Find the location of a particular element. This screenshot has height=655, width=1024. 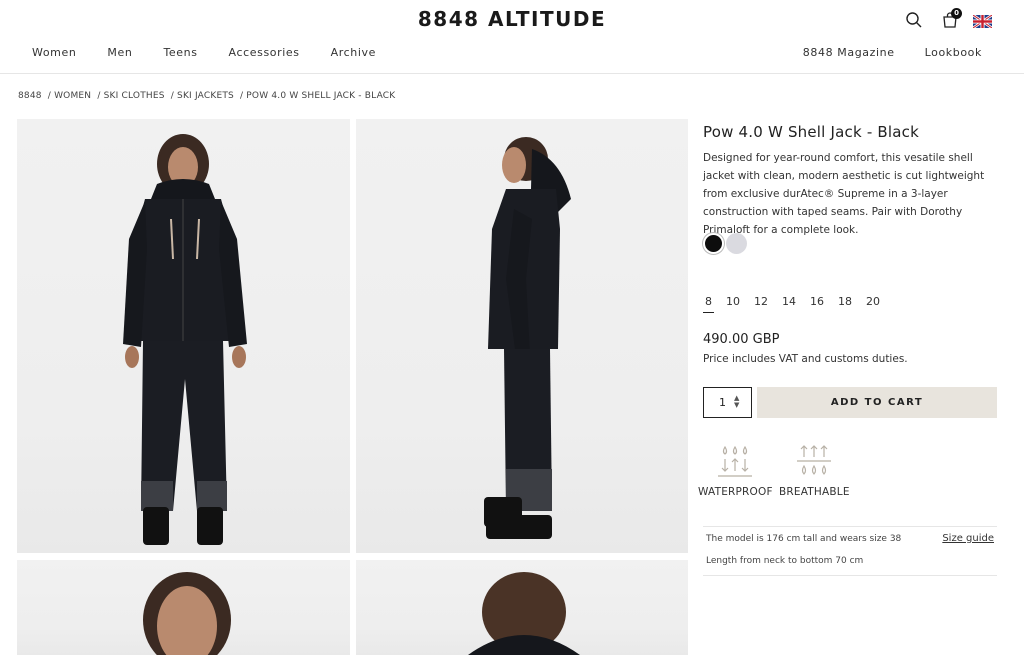

secondary-nav: 8848 Magazine Lookbook is located at coordinates (877, 52).